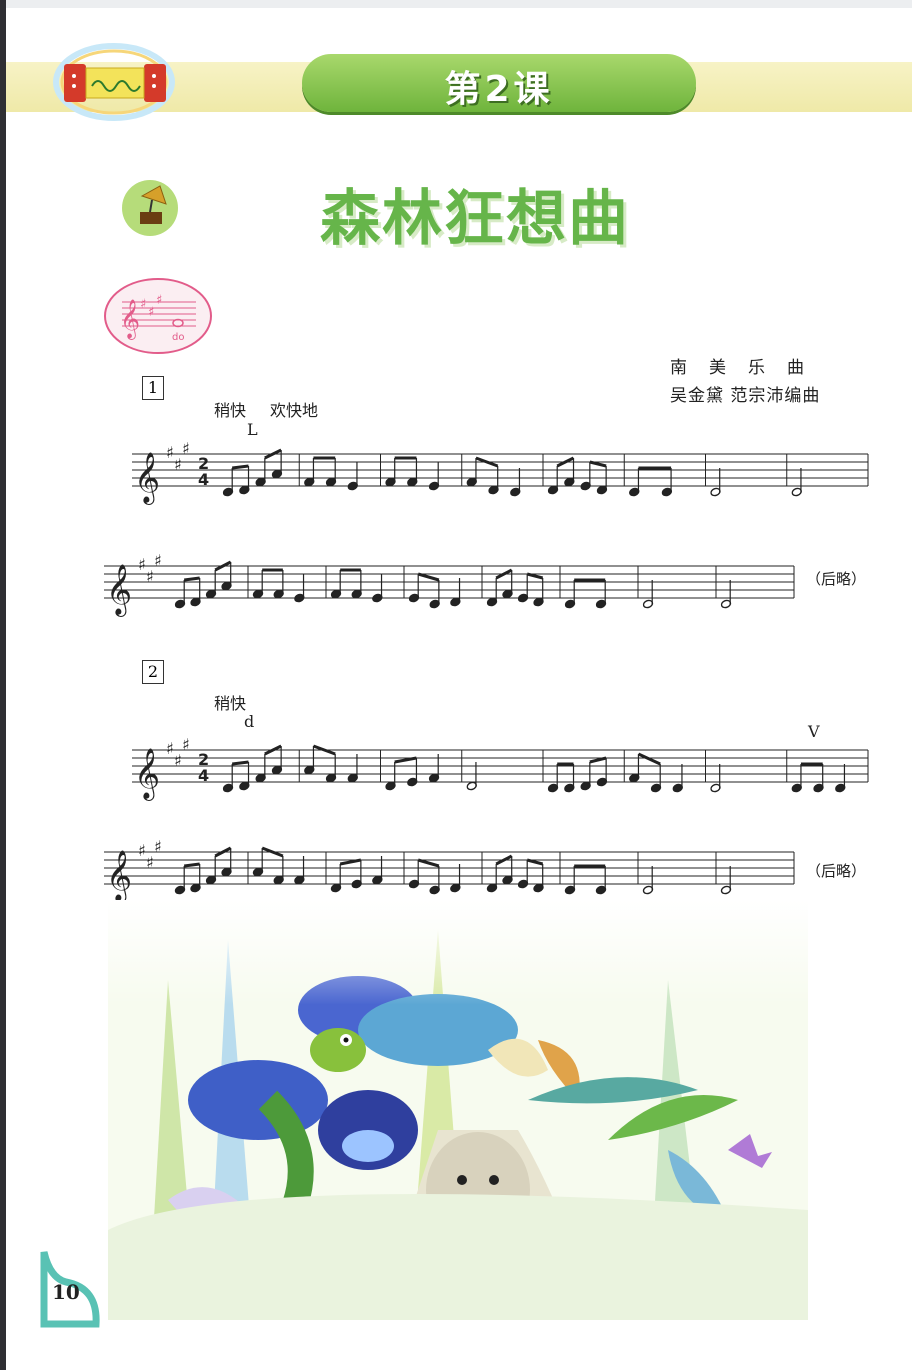 The width and height of the screenshot is (912, 1370). What do you see at coordinates (836, 579) in the screenshot?
I see `exercise-1-ending: （后略）` at bounding box center [836, 579].